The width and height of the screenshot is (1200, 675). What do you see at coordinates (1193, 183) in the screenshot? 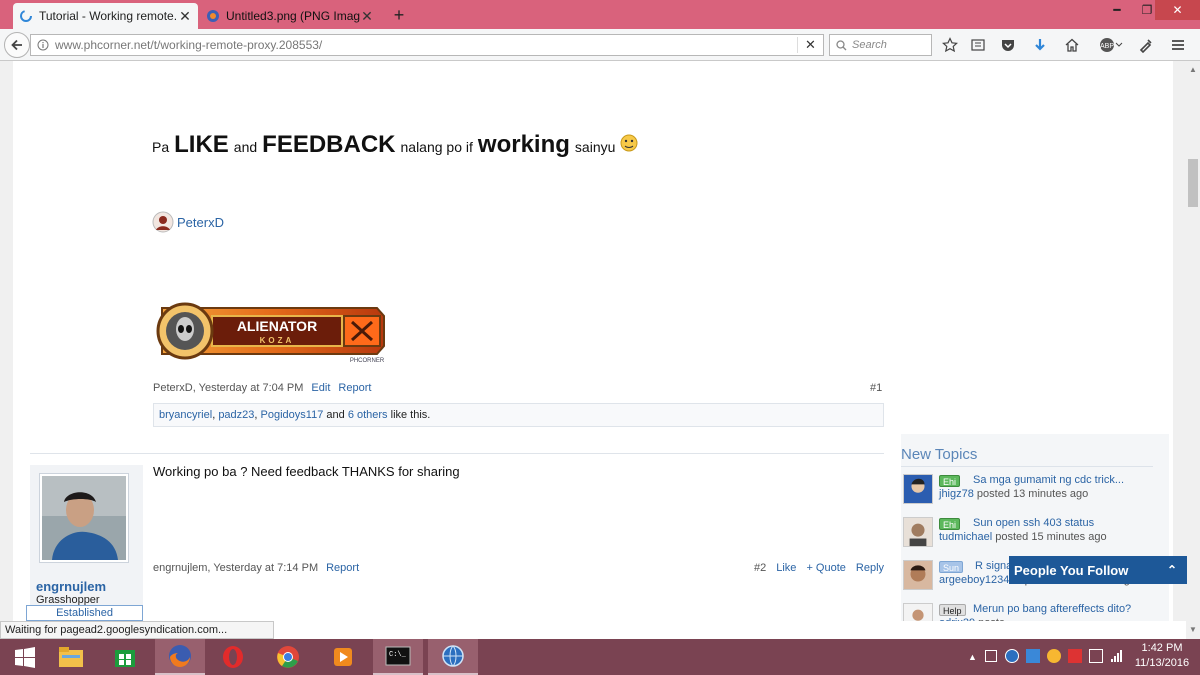
I see `scroll-thumb` at bounding box center [1193, 183].